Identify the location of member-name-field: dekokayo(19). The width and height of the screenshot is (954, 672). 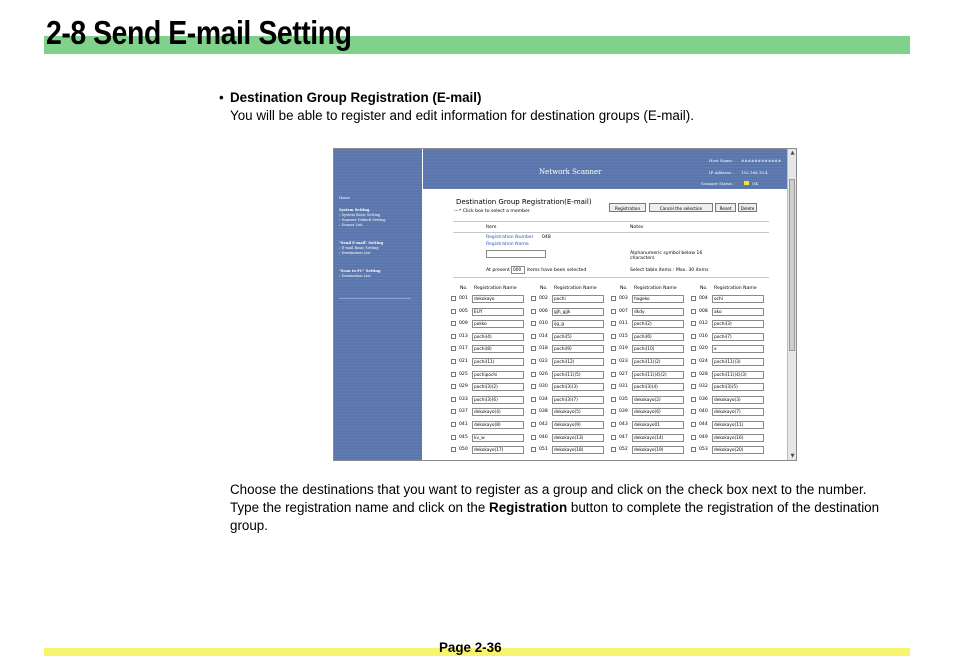
(658, 450).